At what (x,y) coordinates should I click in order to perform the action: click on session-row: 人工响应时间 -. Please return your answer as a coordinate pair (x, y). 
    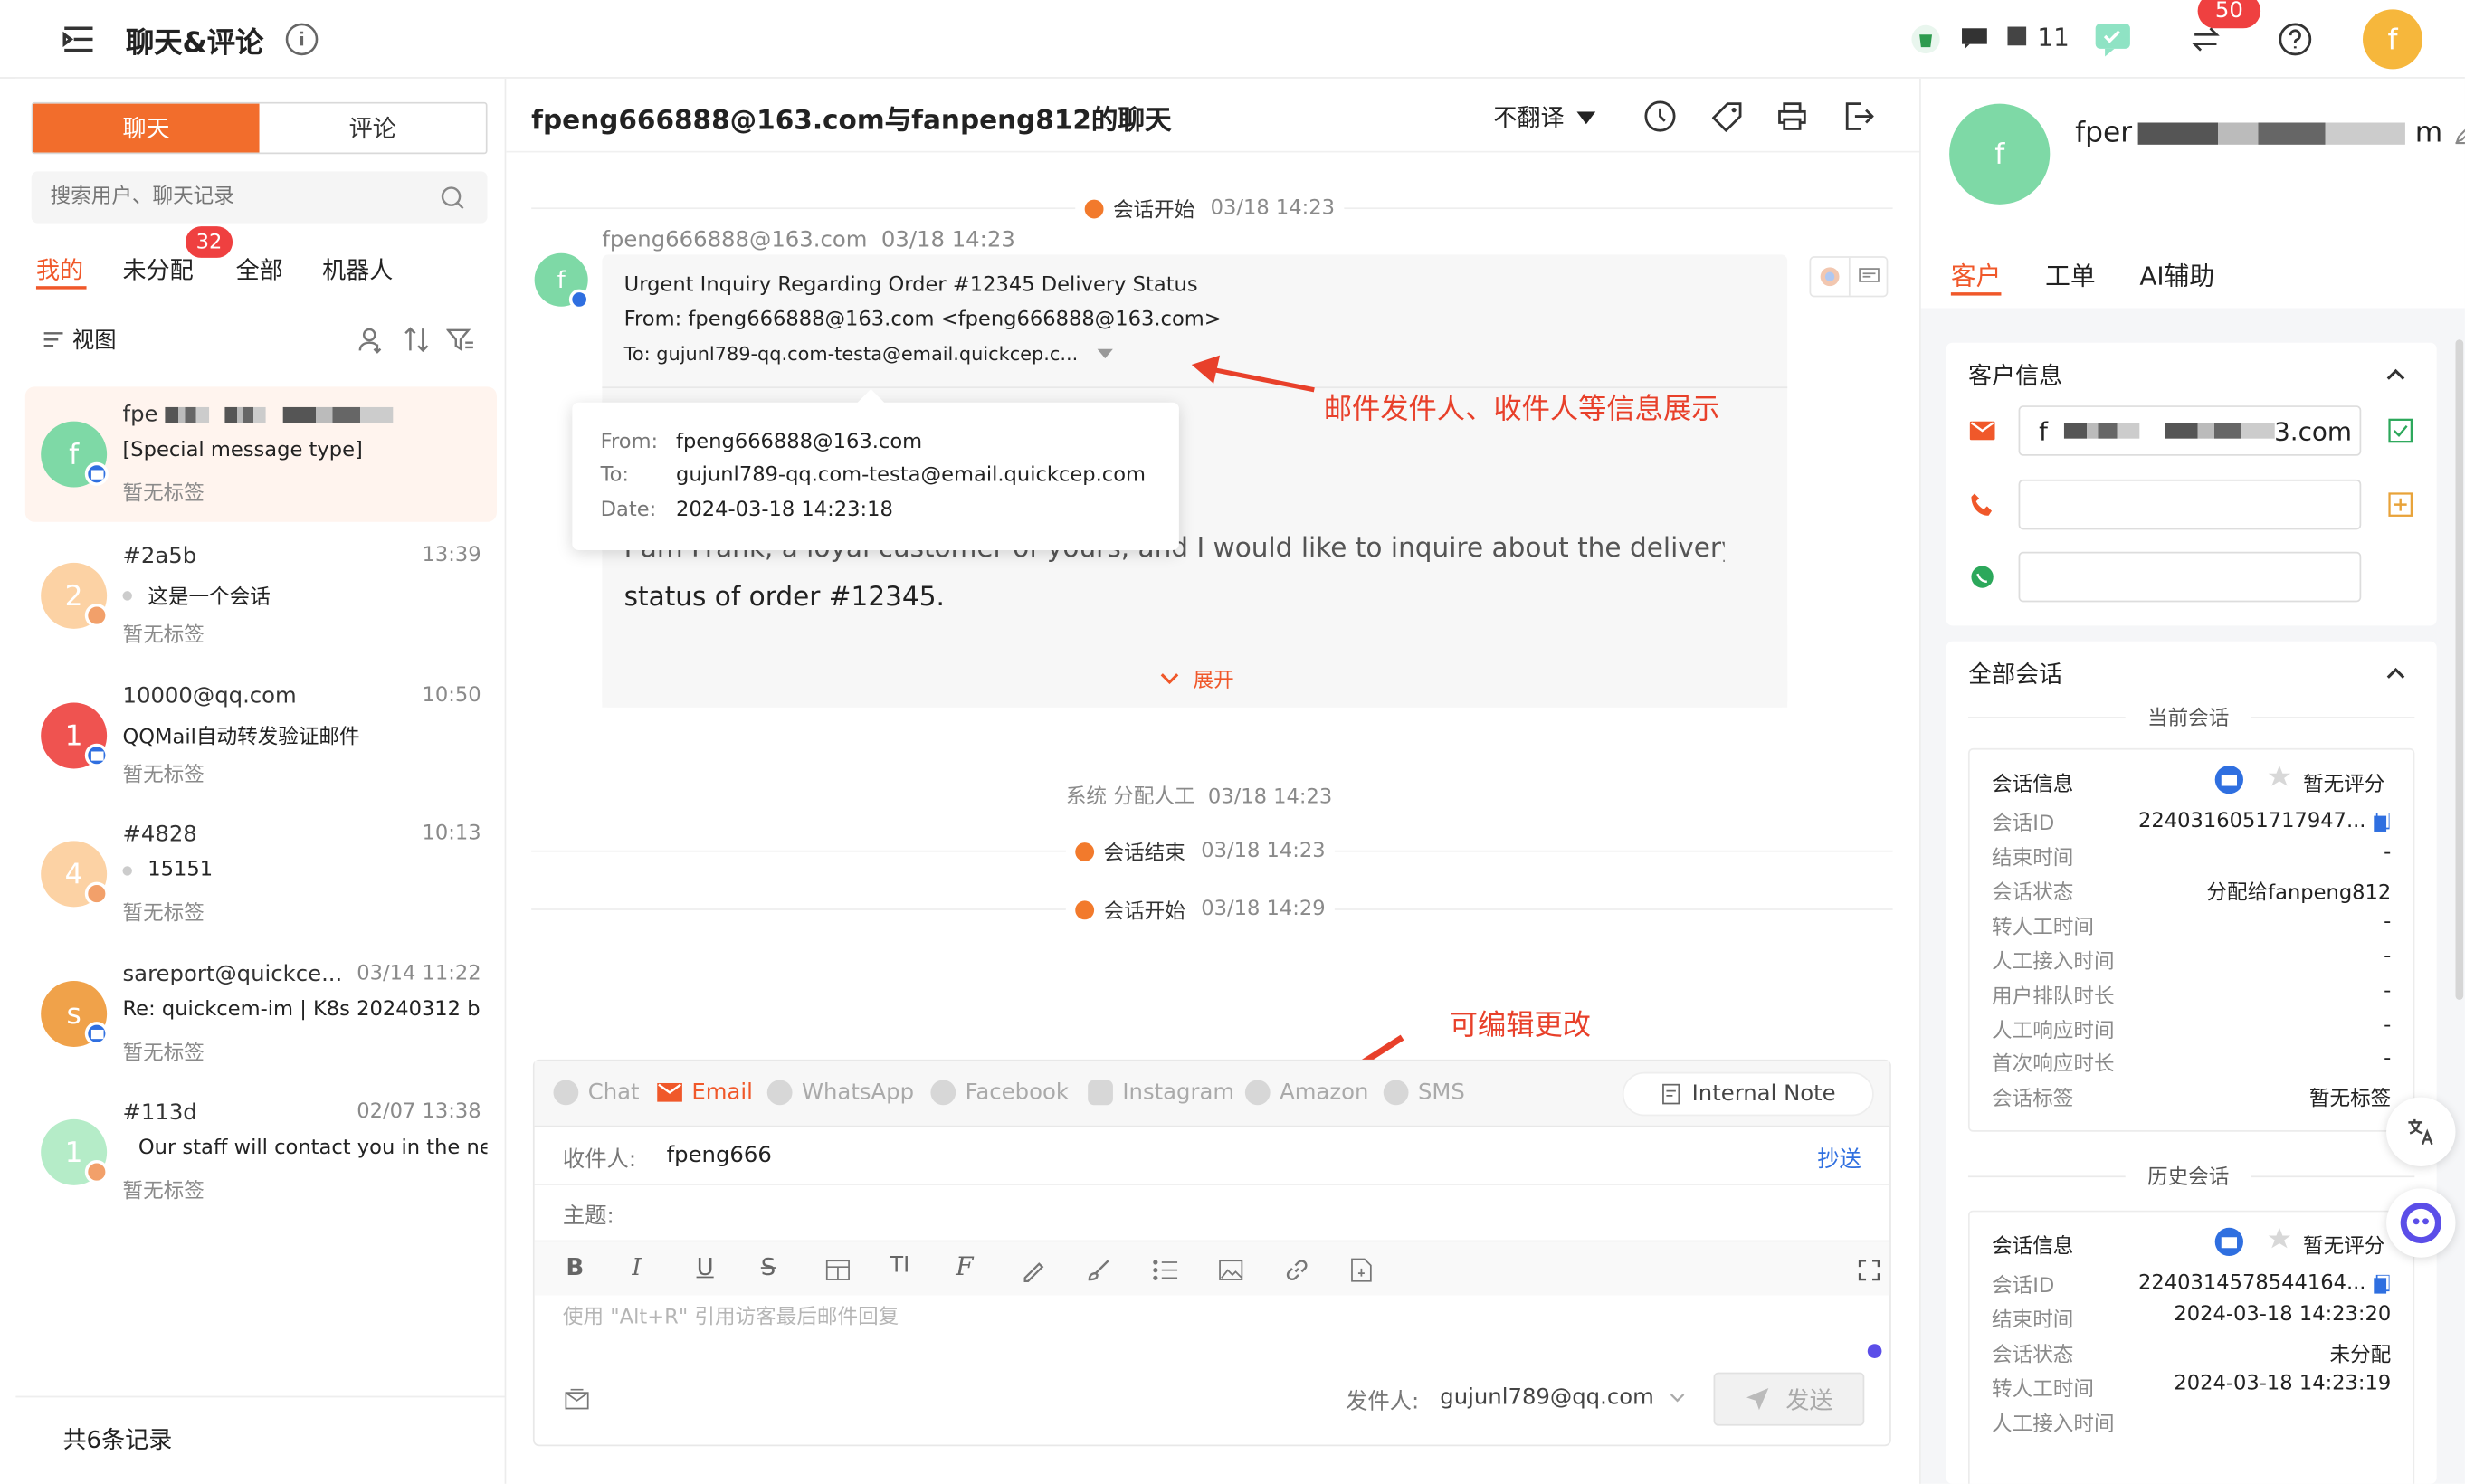
    Looking at the image, I should click on (2191, 1028).